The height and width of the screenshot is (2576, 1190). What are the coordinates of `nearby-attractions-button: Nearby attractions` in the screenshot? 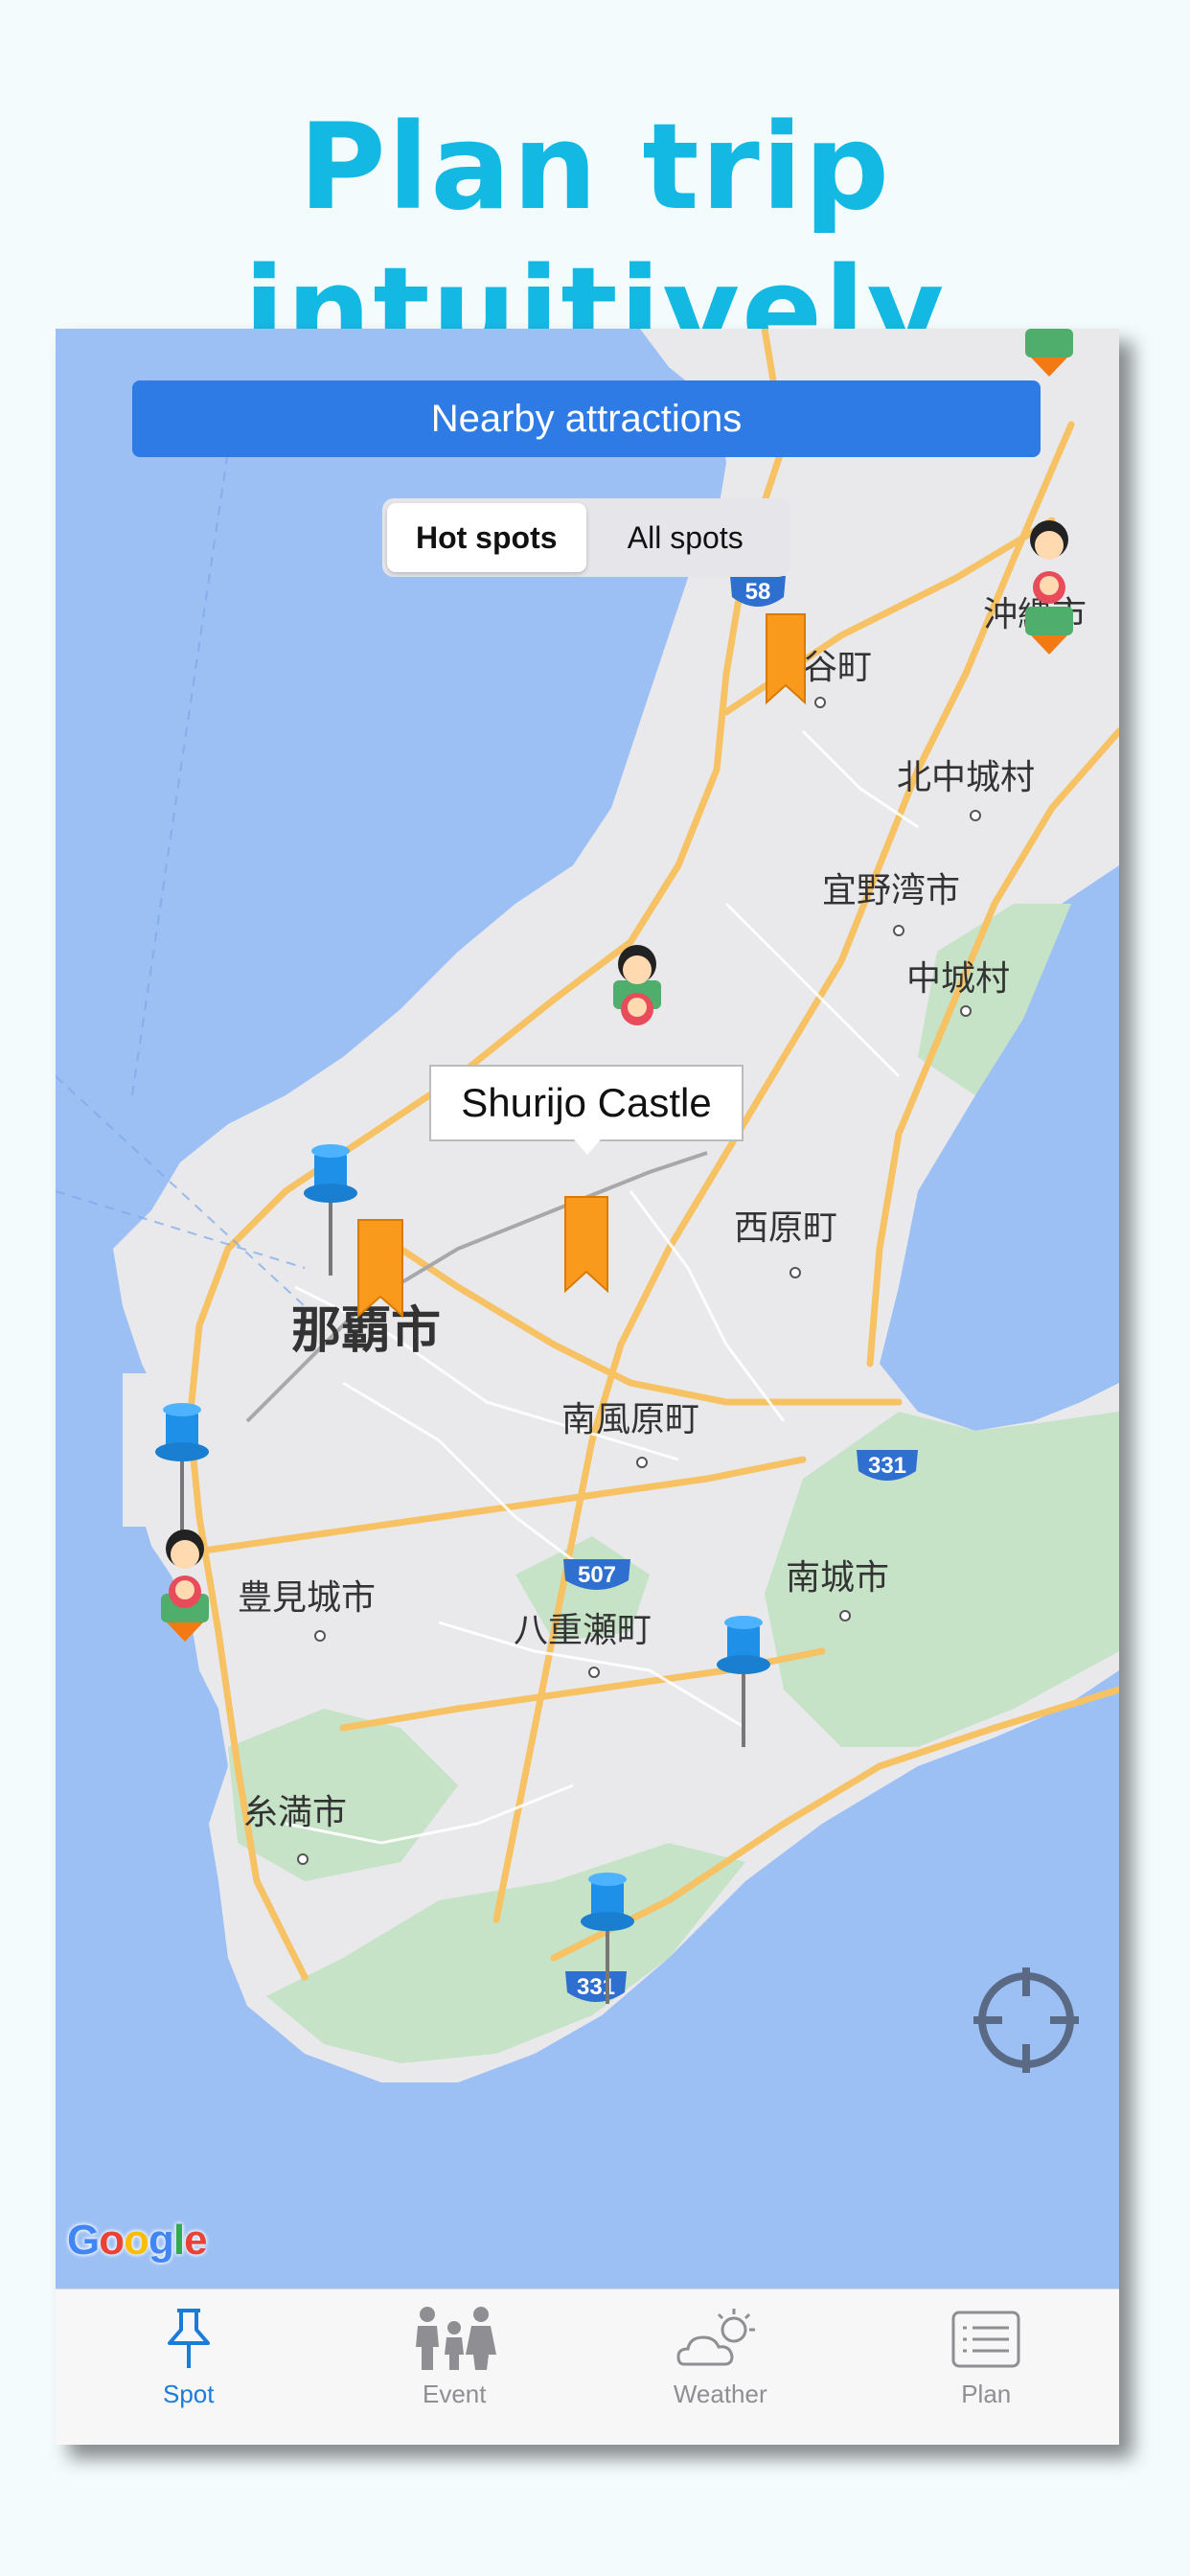 It's located at (587, 418).